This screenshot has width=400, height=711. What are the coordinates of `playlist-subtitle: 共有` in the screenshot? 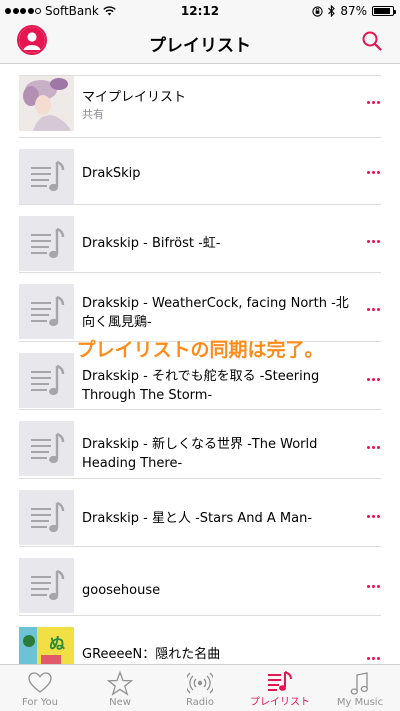 It's located at (93, 114).